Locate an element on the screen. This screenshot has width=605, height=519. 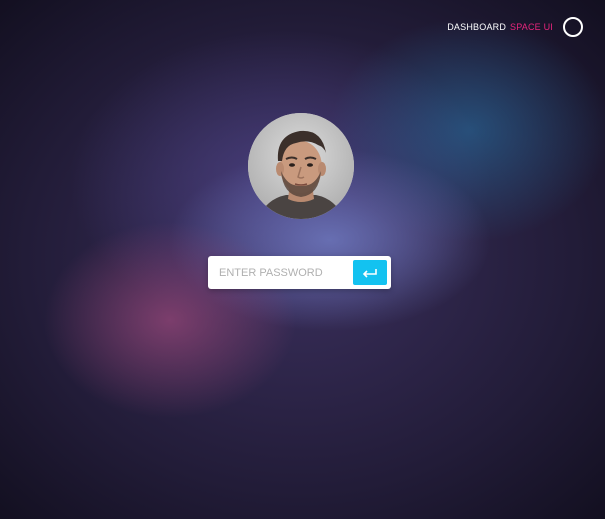
top-bar: DASHBOARD SPACE UI is located at coordinates (515, 27).